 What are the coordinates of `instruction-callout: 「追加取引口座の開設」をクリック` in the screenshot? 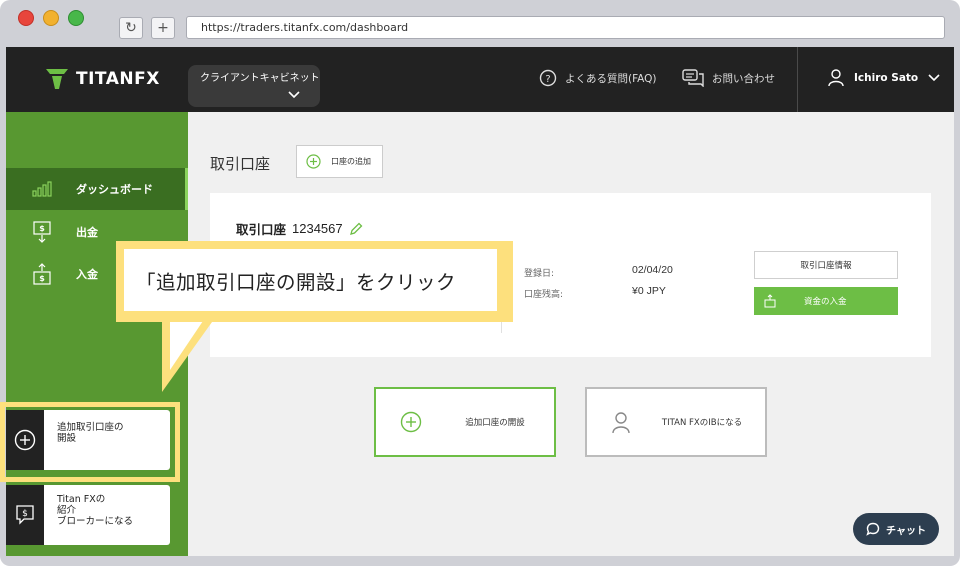 It's located at (314, 281).